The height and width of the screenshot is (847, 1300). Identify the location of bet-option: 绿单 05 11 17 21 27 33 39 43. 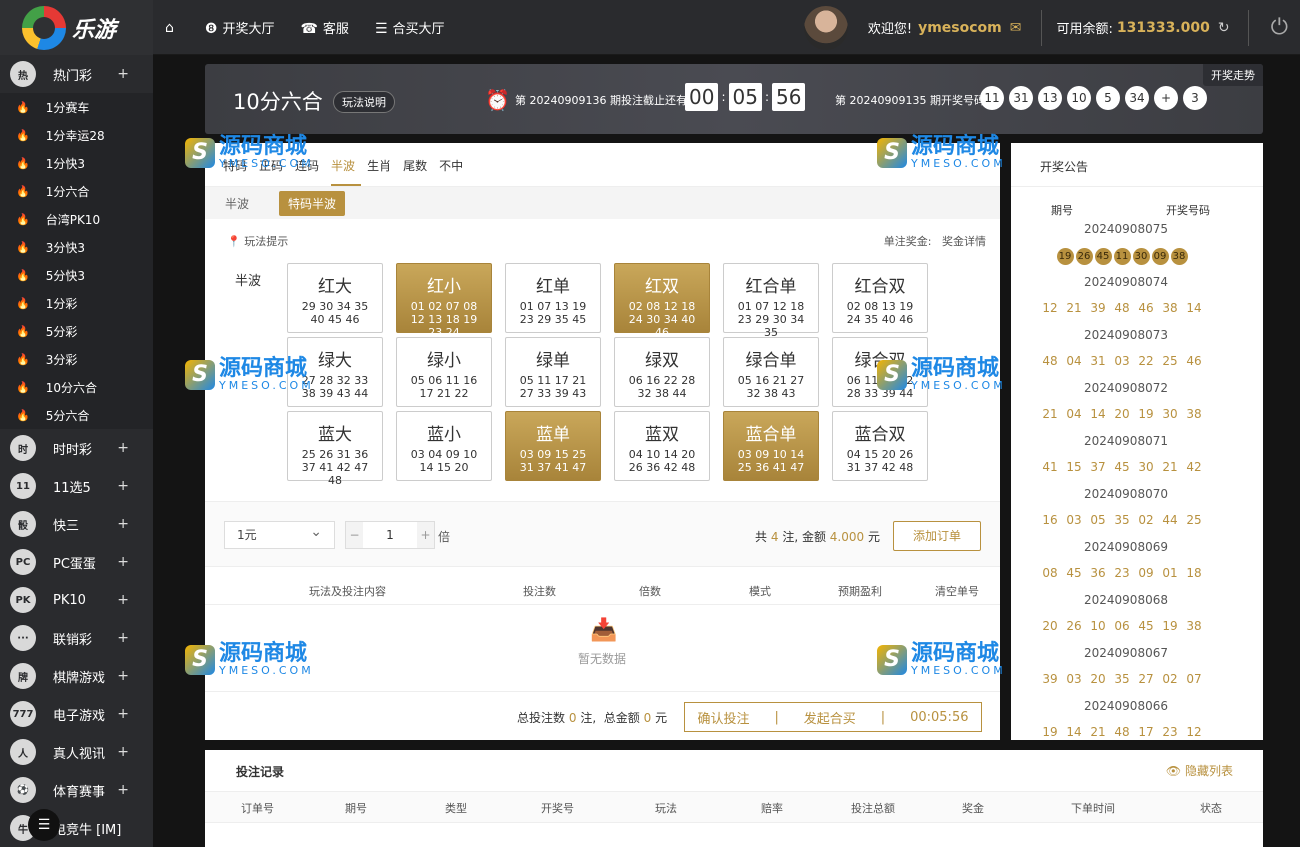
(553, 372).